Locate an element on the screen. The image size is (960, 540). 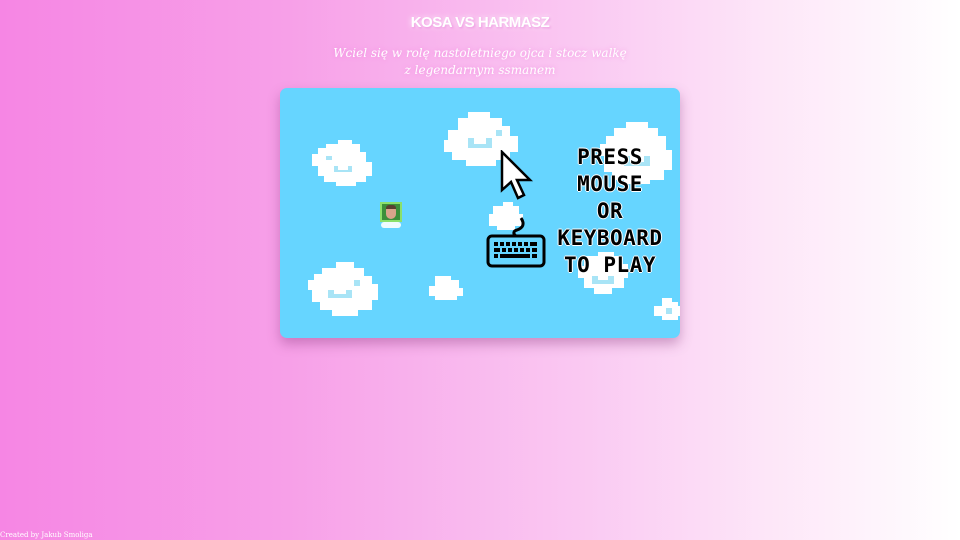
press-to-play-prompt: PRESS MOUSE OR KEYBOARD TO PLAY is located at coordinates (610, 211).